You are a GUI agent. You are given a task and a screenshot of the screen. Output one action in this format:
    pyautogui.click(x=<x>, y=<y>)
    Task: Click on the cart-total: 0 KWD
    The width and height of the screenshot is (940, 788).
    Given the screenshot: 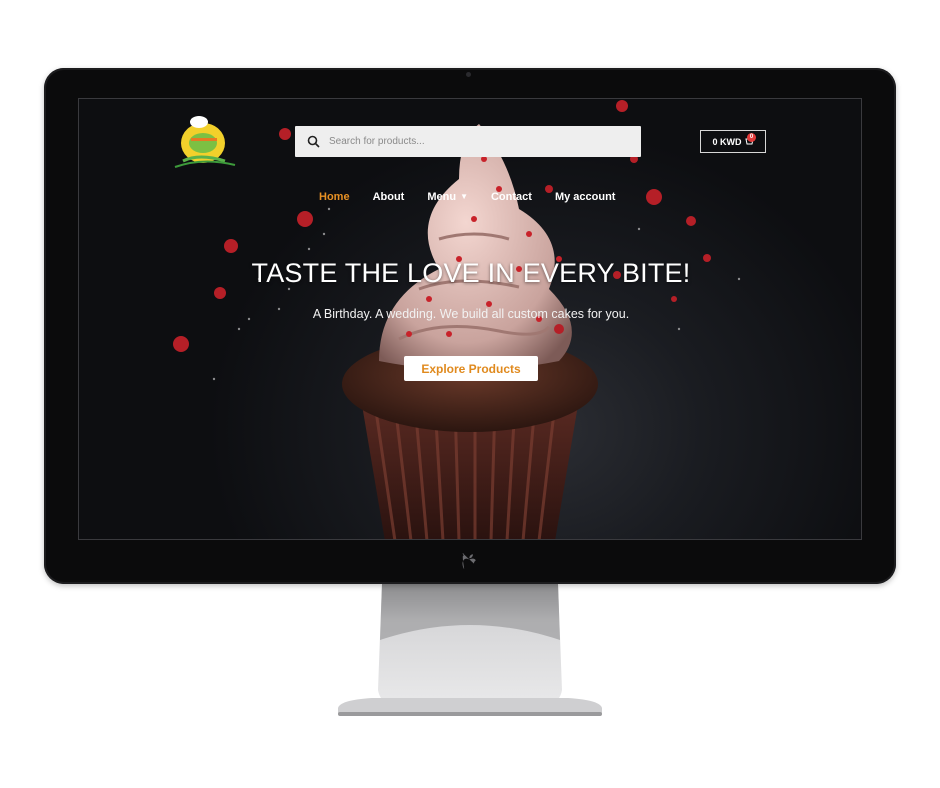 What is the action you would take?
    pyautogui.click(x=727, y=141)
    